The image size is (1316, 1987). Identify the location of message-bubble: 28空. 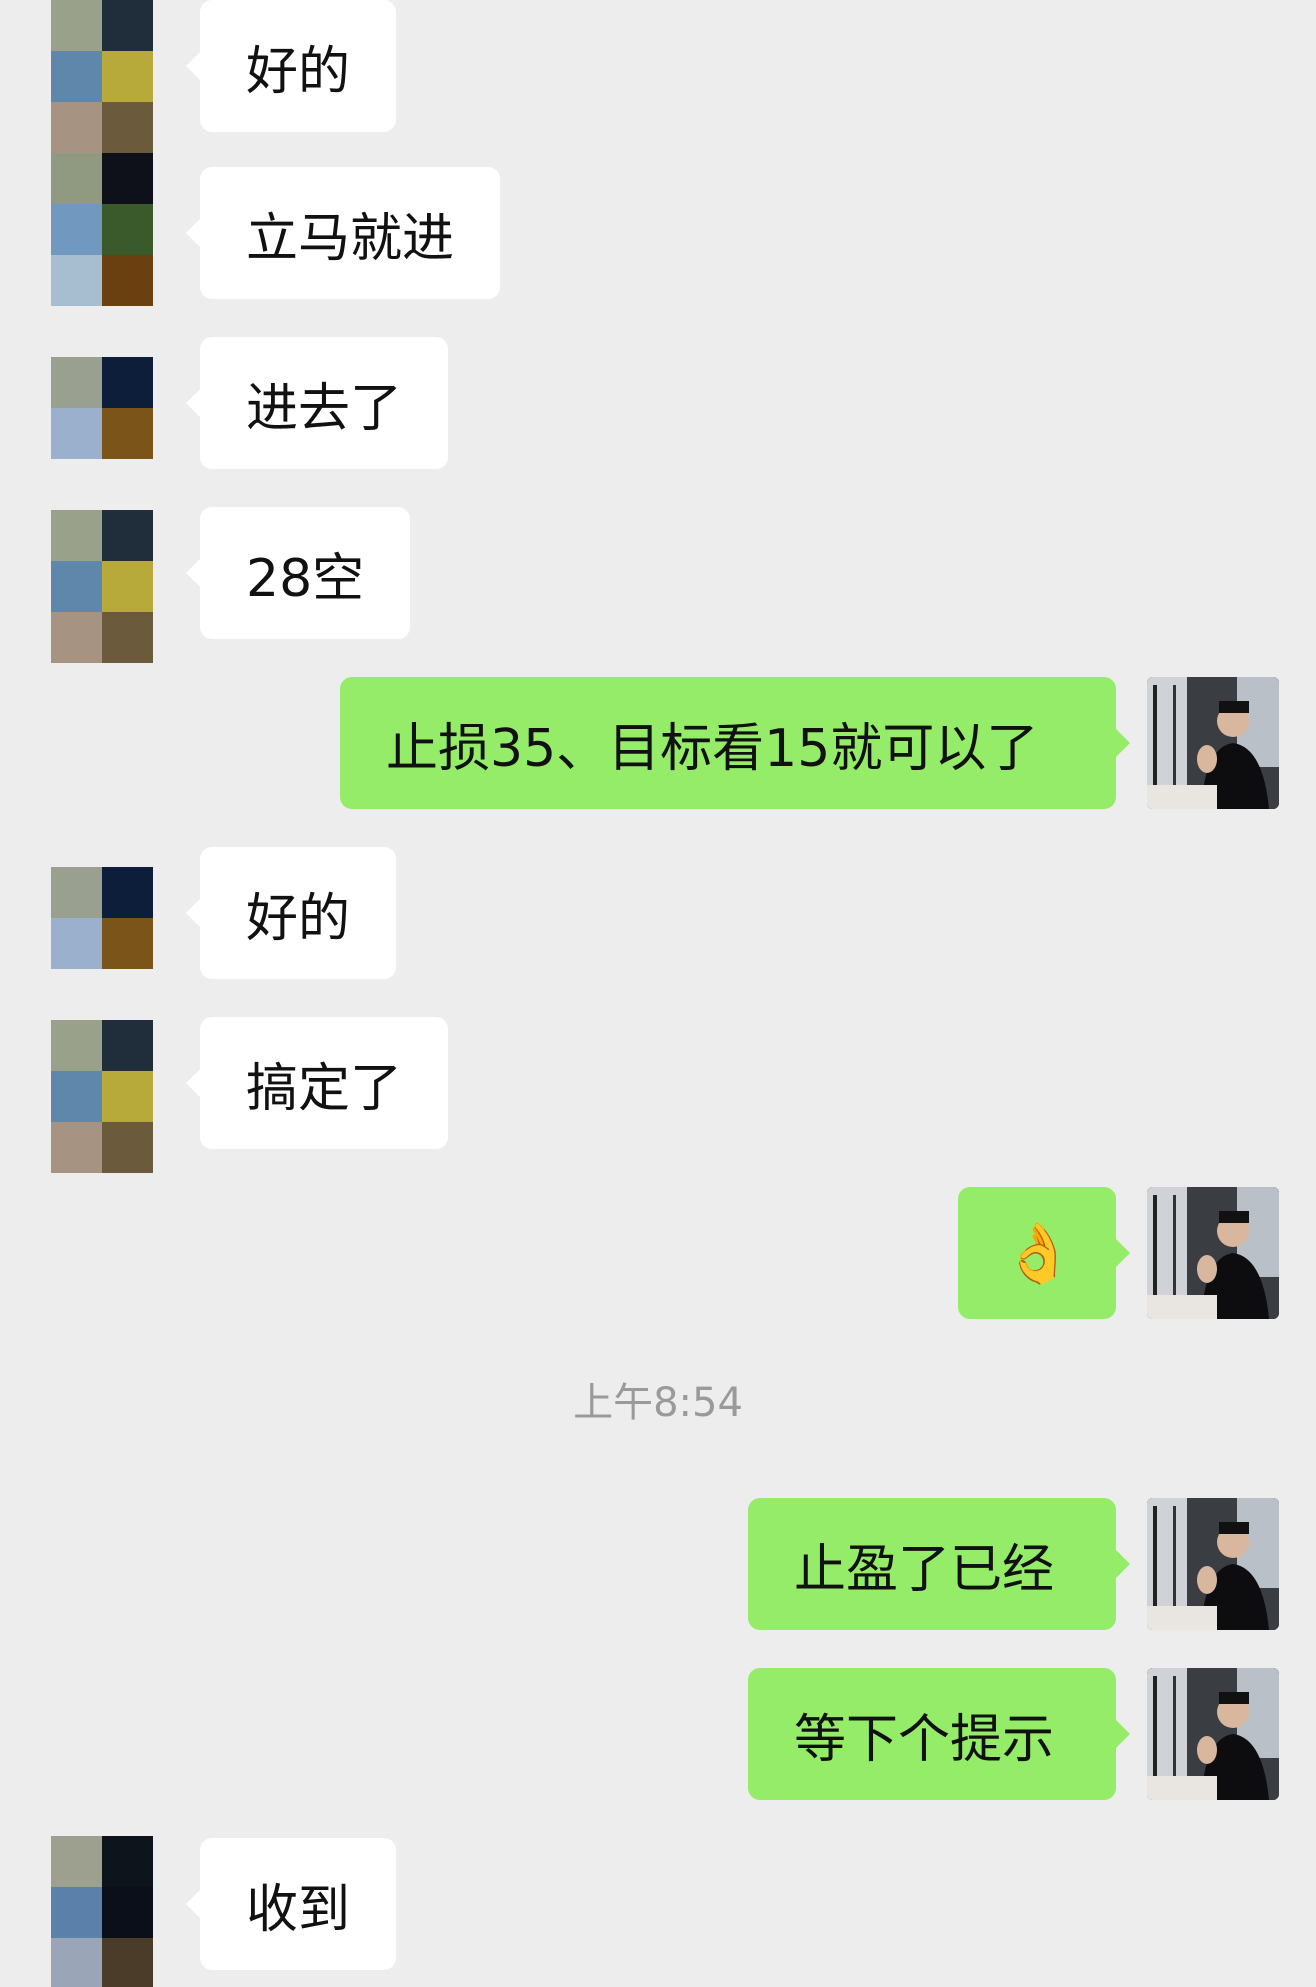
(298, 573).